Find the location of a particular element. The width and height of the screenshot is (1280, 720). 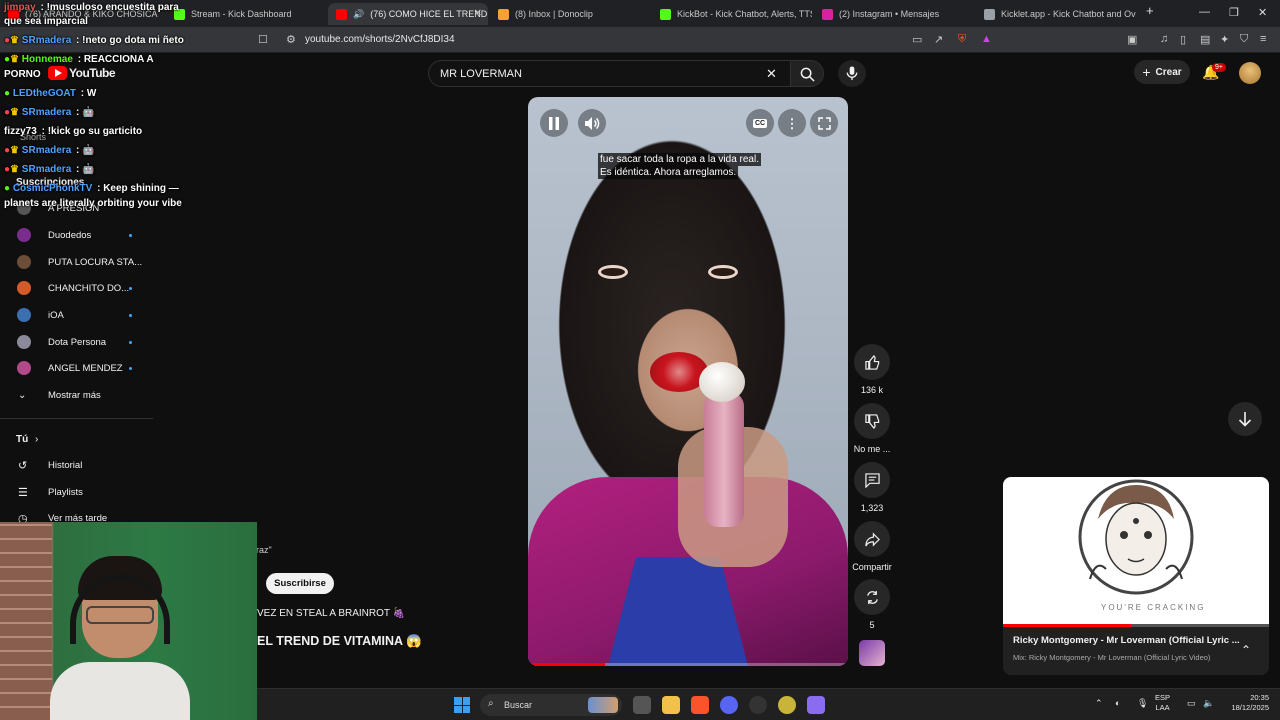

account-avatar is located at coordinates (1250, 73).